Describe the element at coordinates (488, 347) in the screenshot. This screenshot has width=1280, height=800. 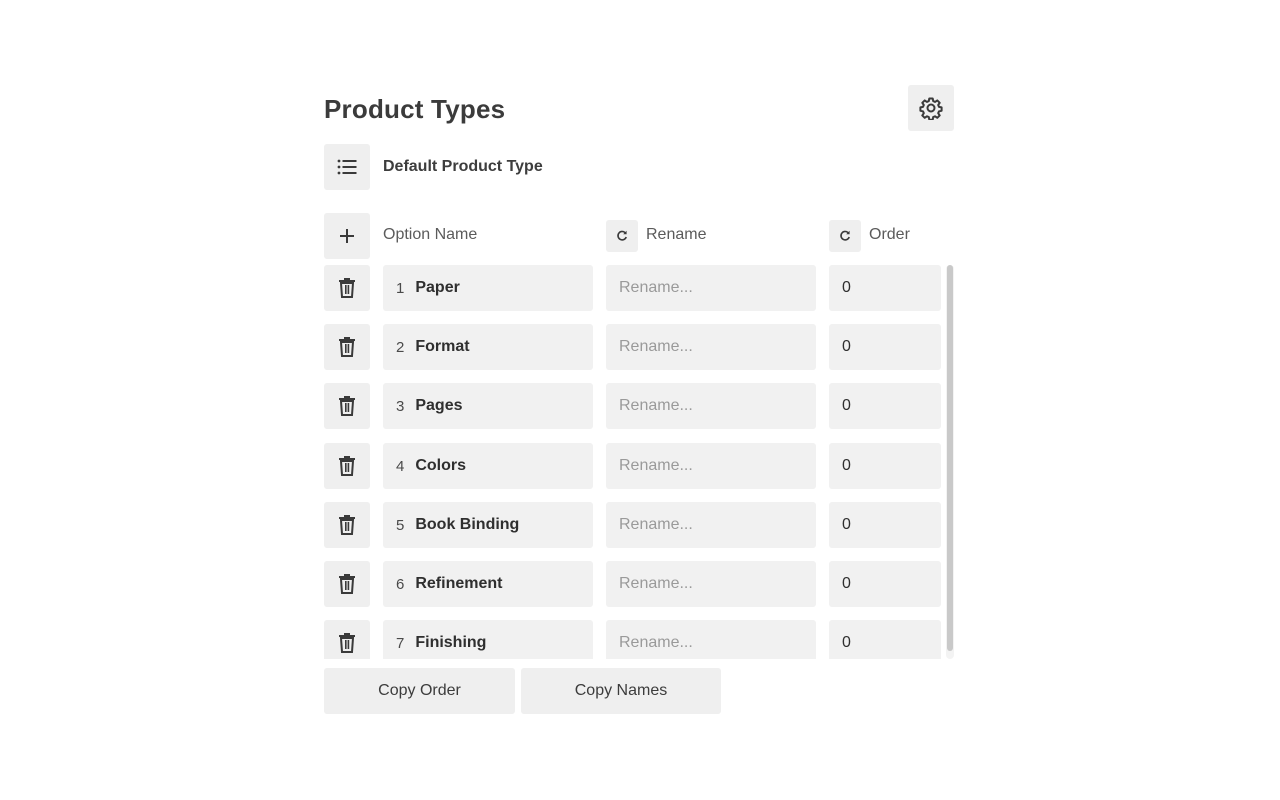
I see `option-name-cell: 2 Format` at that location.